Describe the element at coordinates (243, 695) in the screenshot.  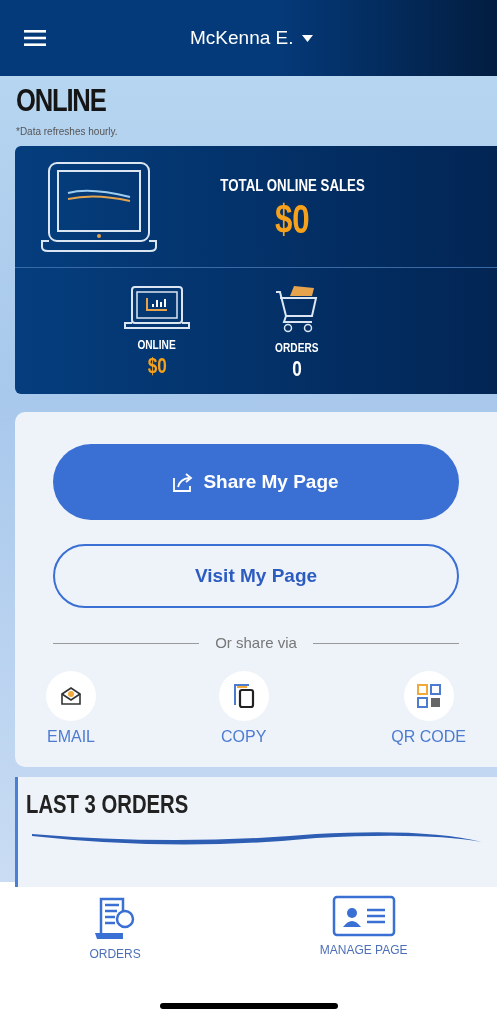
I see `copy-icon` at that location.